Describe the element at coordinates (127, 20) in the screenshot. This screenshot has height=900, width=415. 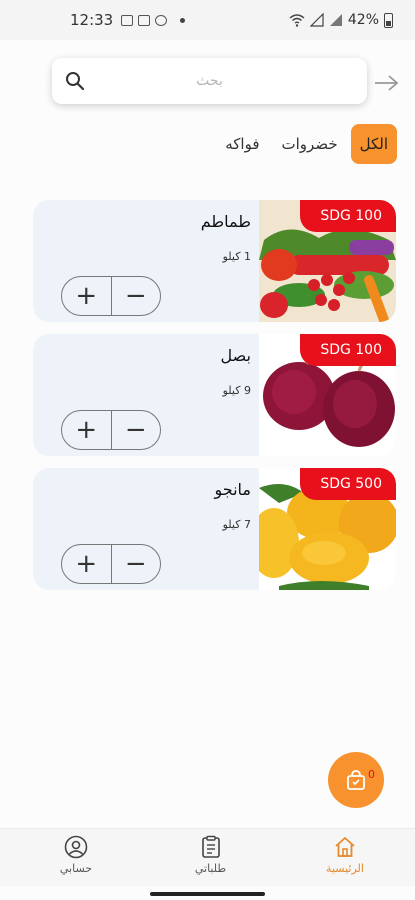
I see `gallery-notification-icon` at that location.